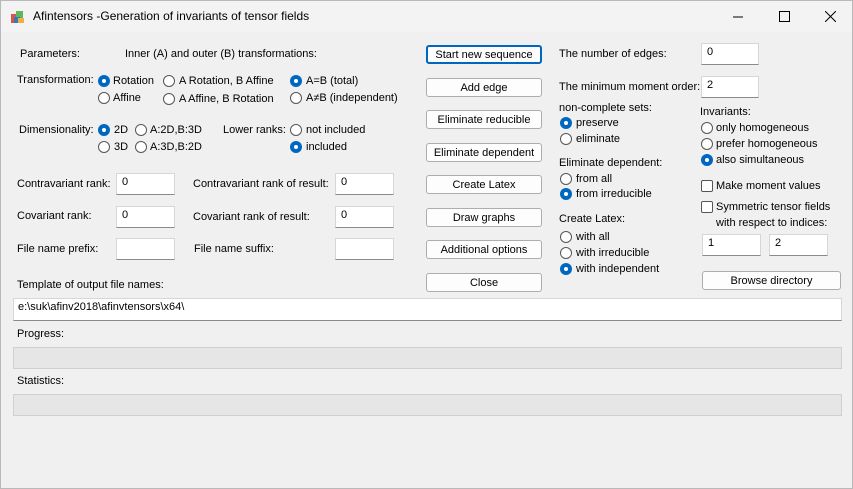 This screenshot has width=853, height=489. I want to click on edges-input: 0, so click(730, 54).